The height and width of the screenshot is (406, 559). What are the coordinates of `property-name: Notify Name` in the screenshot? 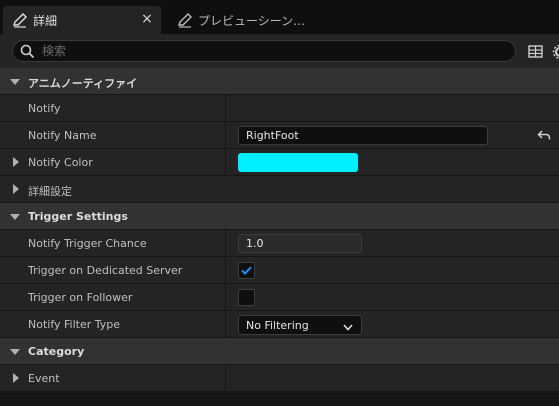 It's located at (62, 135).